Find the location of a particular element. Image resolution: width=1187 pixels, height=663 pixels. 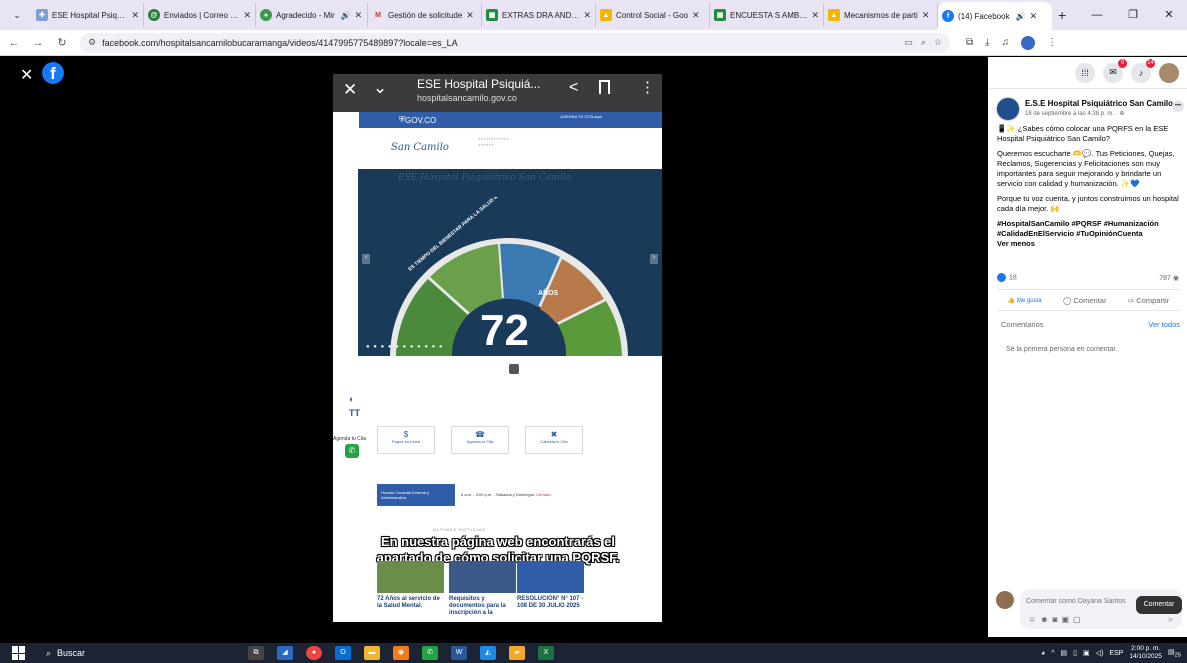

close-window-icon: ✕ is located at coordinates (1169, 15).